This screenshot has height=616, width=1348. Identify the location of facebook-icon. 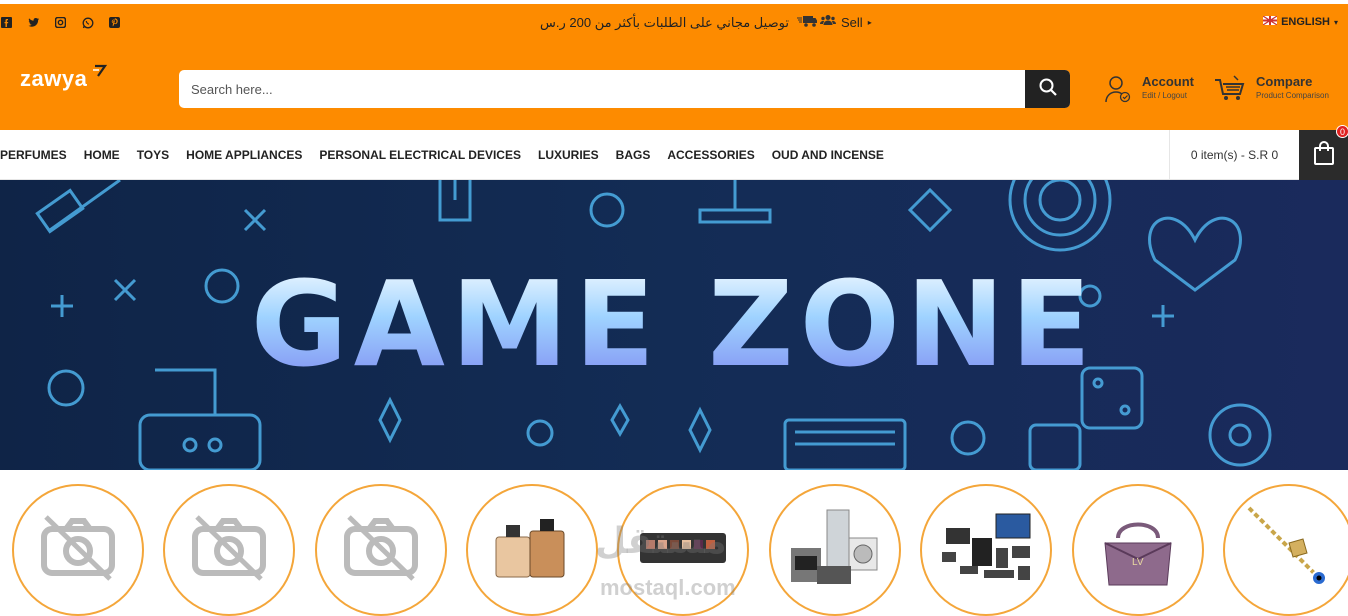
(6, 22).